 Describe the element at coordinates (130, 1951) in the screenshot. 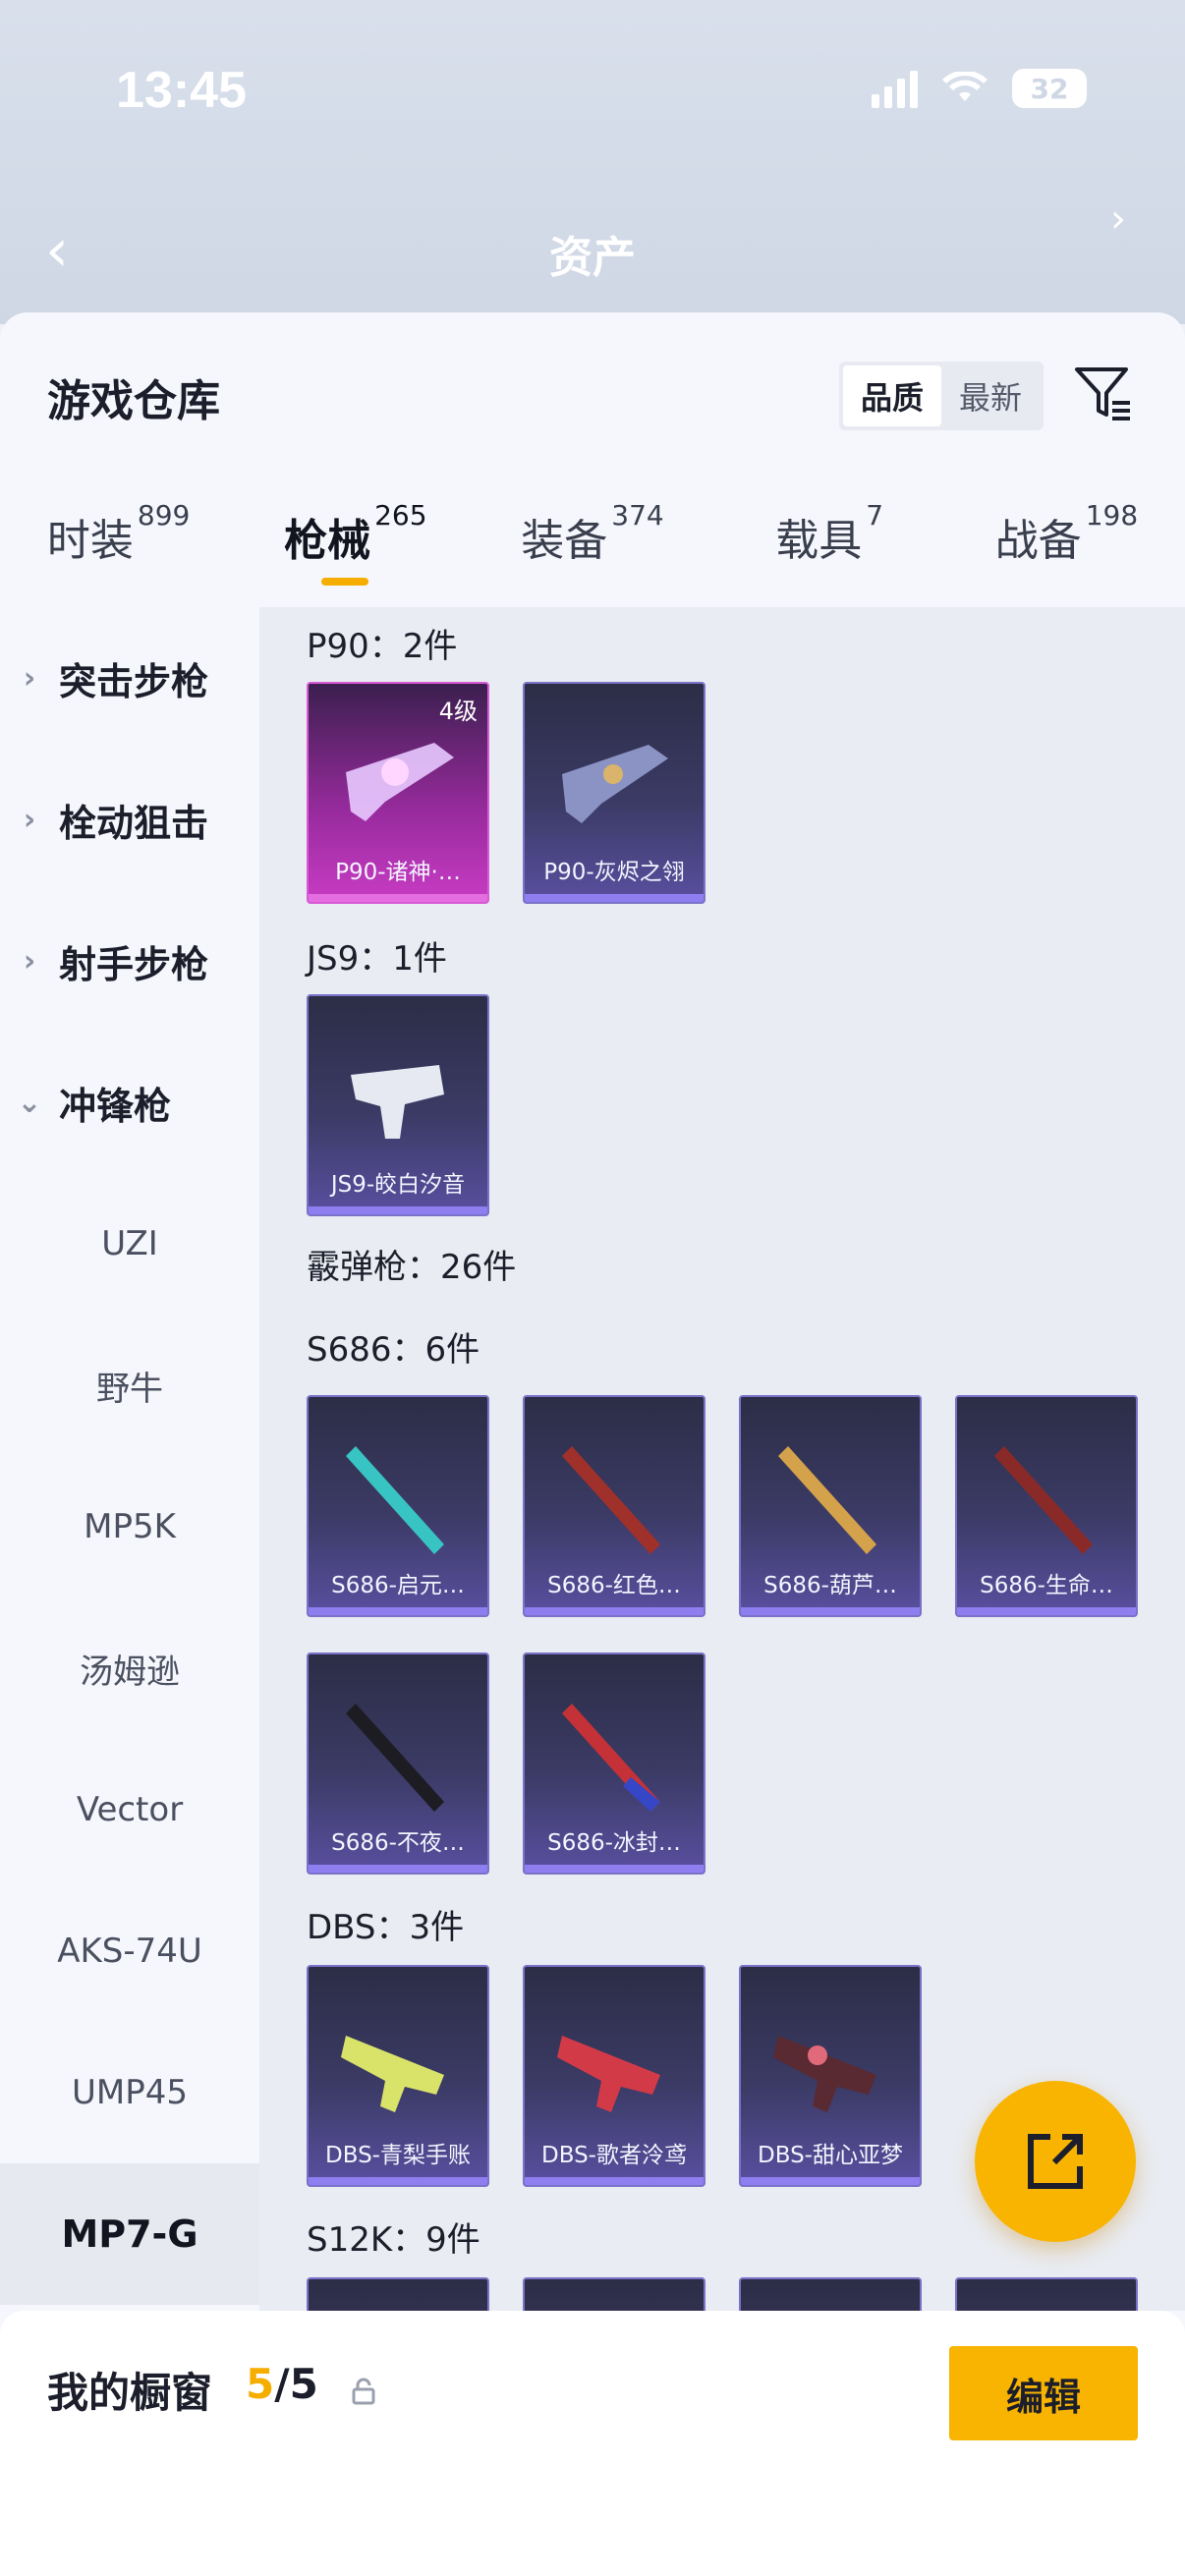

I see `sidebar-sub-aks74u: AKS-74U` at that location.